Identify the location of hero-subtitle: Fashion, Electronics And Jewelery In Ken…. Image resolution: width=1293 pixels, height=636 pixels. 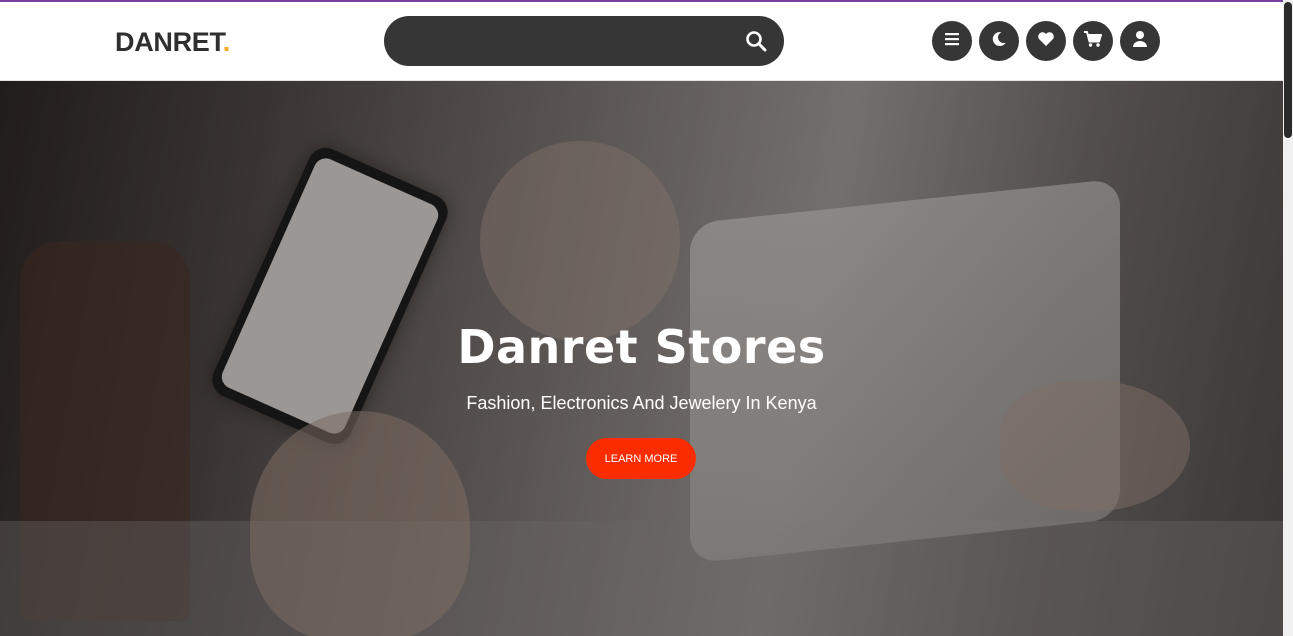
(641, 403).